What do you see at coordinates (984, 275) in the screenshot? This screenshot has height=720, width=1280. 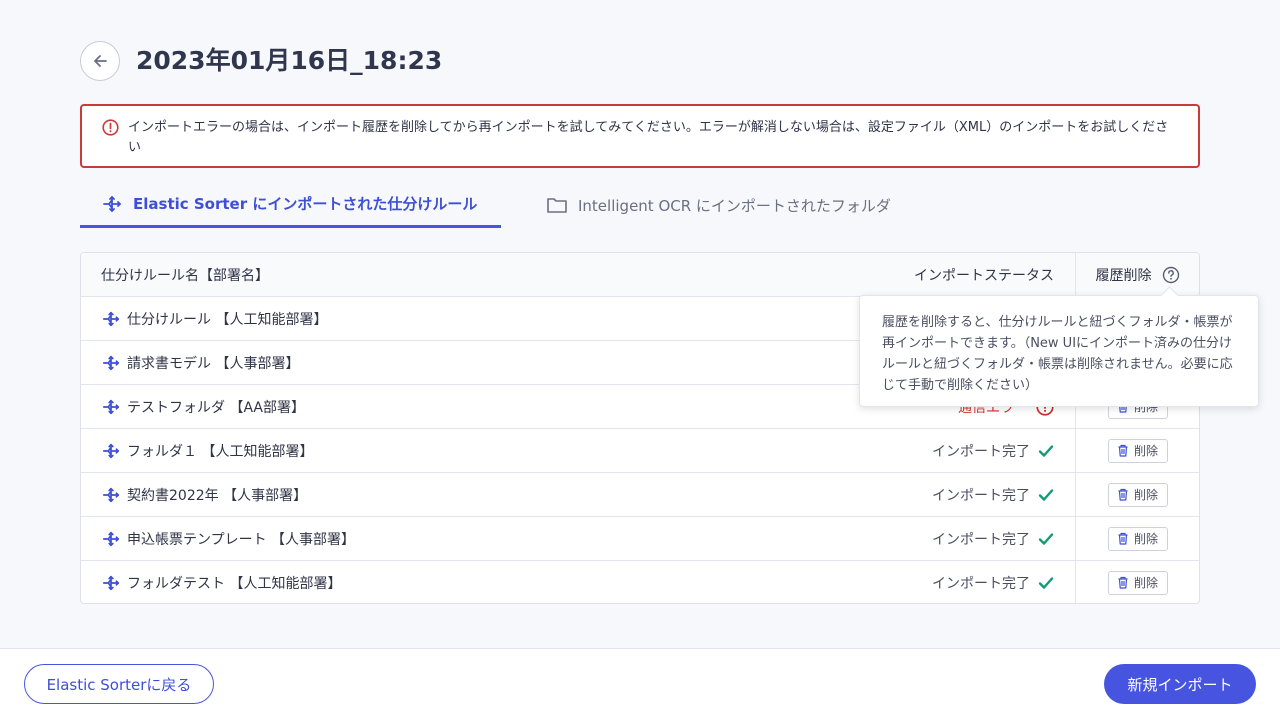 I see `header-status: インポートステータス` at bounding box center [984, 275].